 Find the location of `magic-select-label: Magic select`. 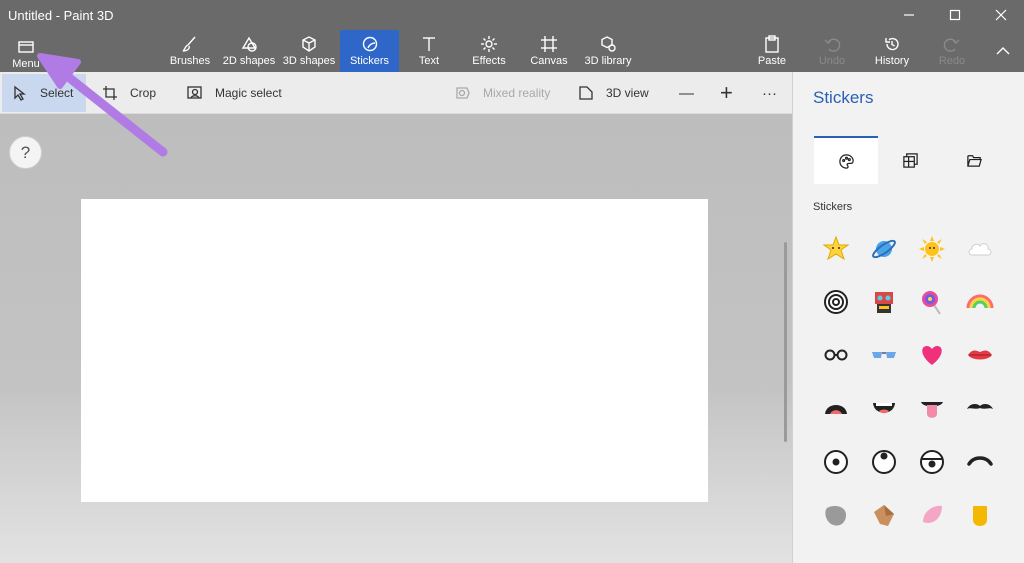

magic-select-label: Magic select is located at coordinates (248, 93).